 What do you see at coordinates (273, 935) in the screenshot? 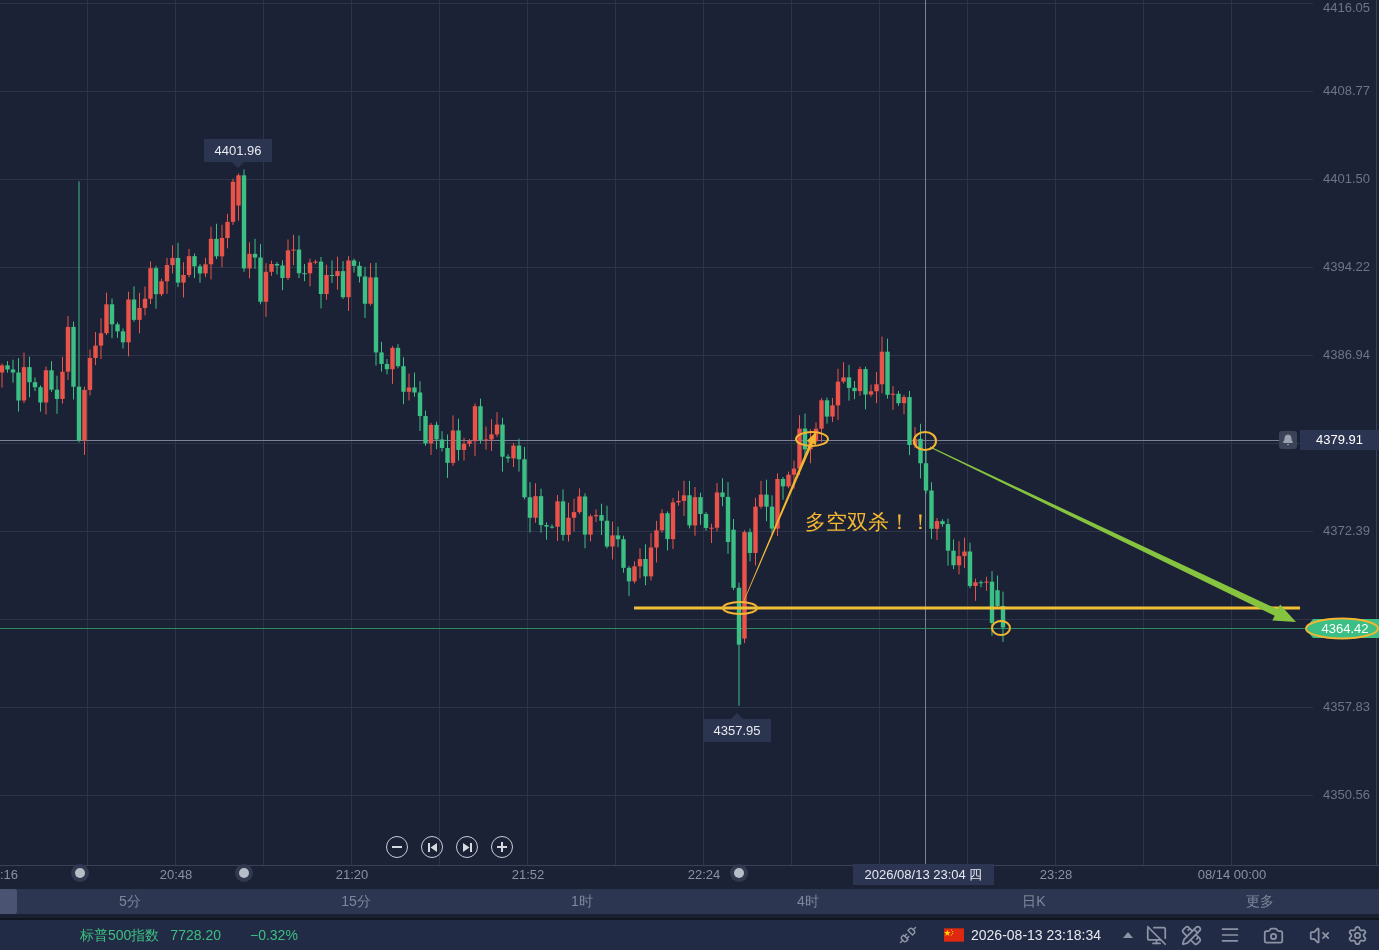
I see `index-change: −0.32%` at bounding box center [273, 935].